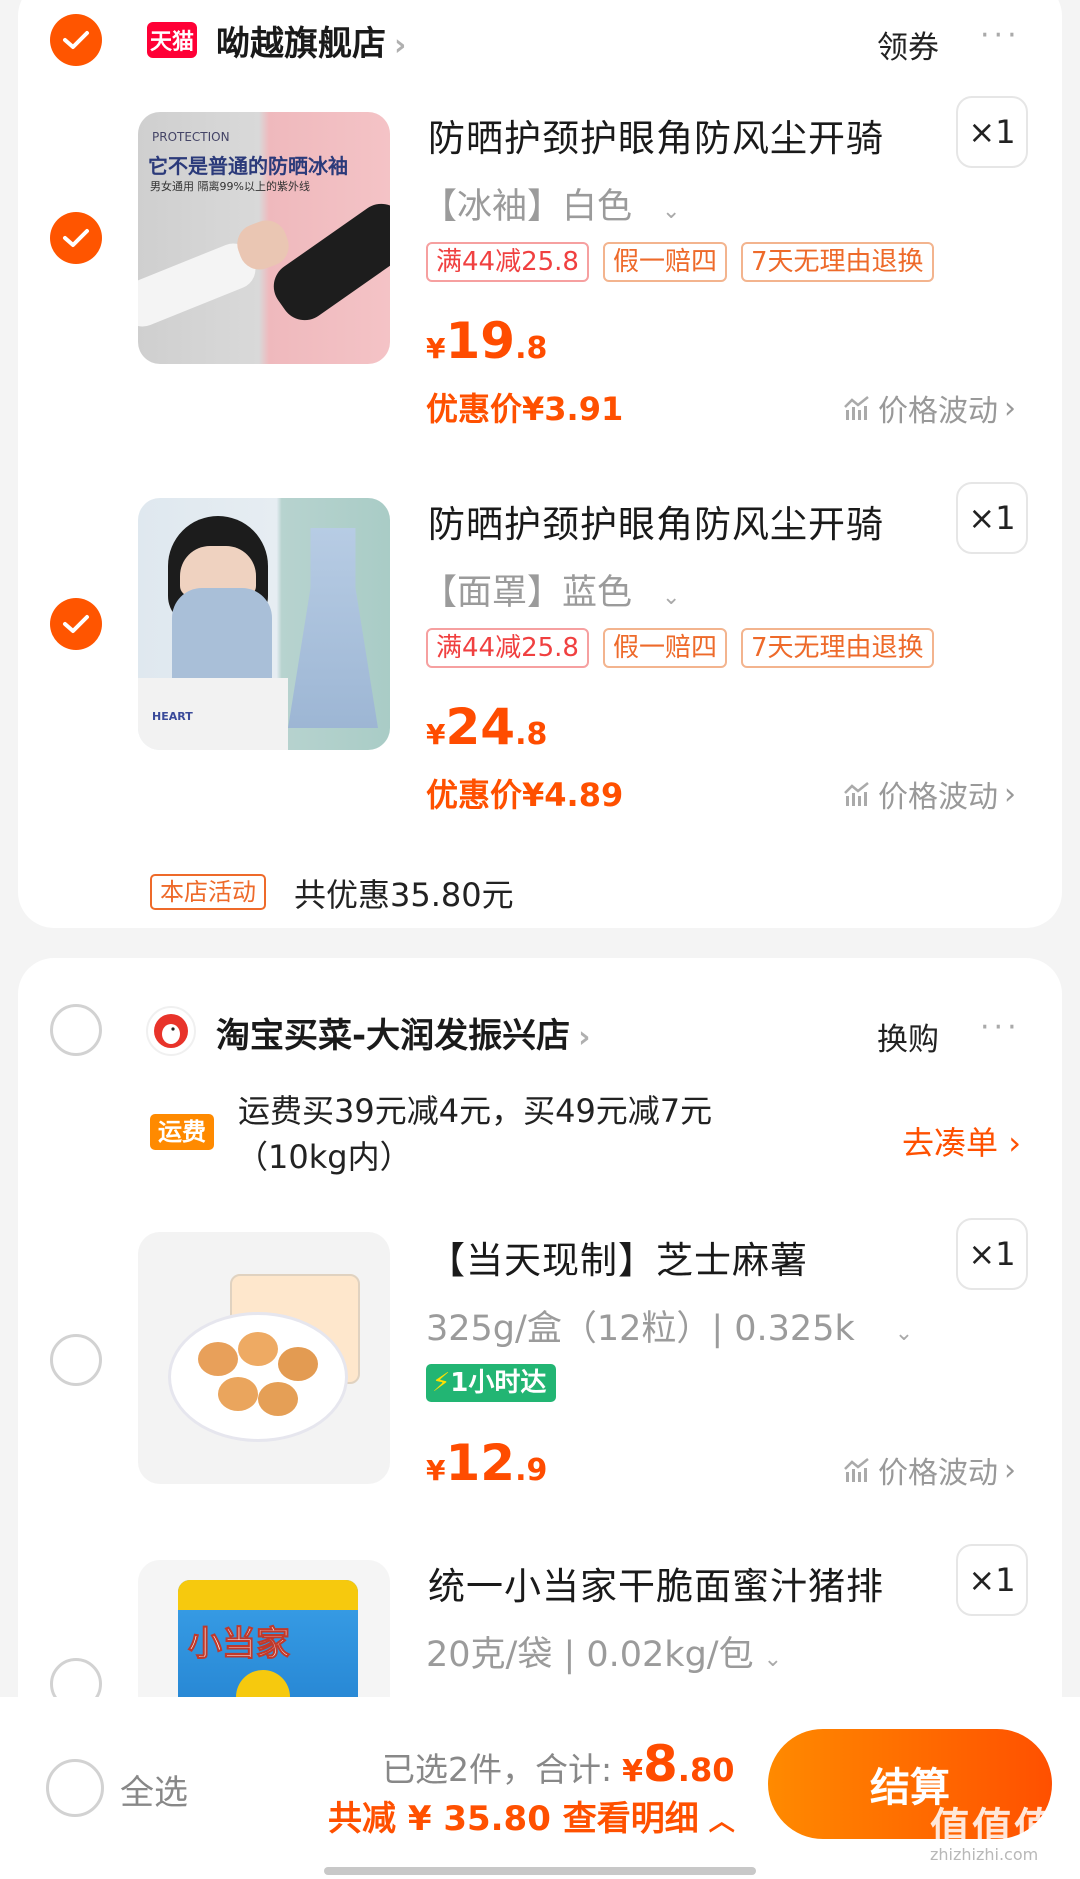 This screenshot has height=1879, width=1080. What do you see at coordinates (172, 716) in the screenshot?
I see `shirt-print: HEART` at bounding box center [172, 716].